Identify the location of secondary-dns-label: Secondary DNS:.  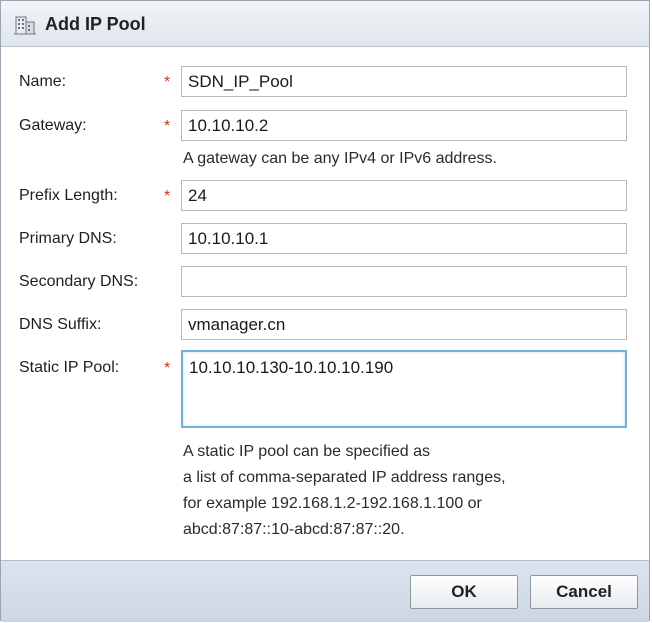
(79, 281).